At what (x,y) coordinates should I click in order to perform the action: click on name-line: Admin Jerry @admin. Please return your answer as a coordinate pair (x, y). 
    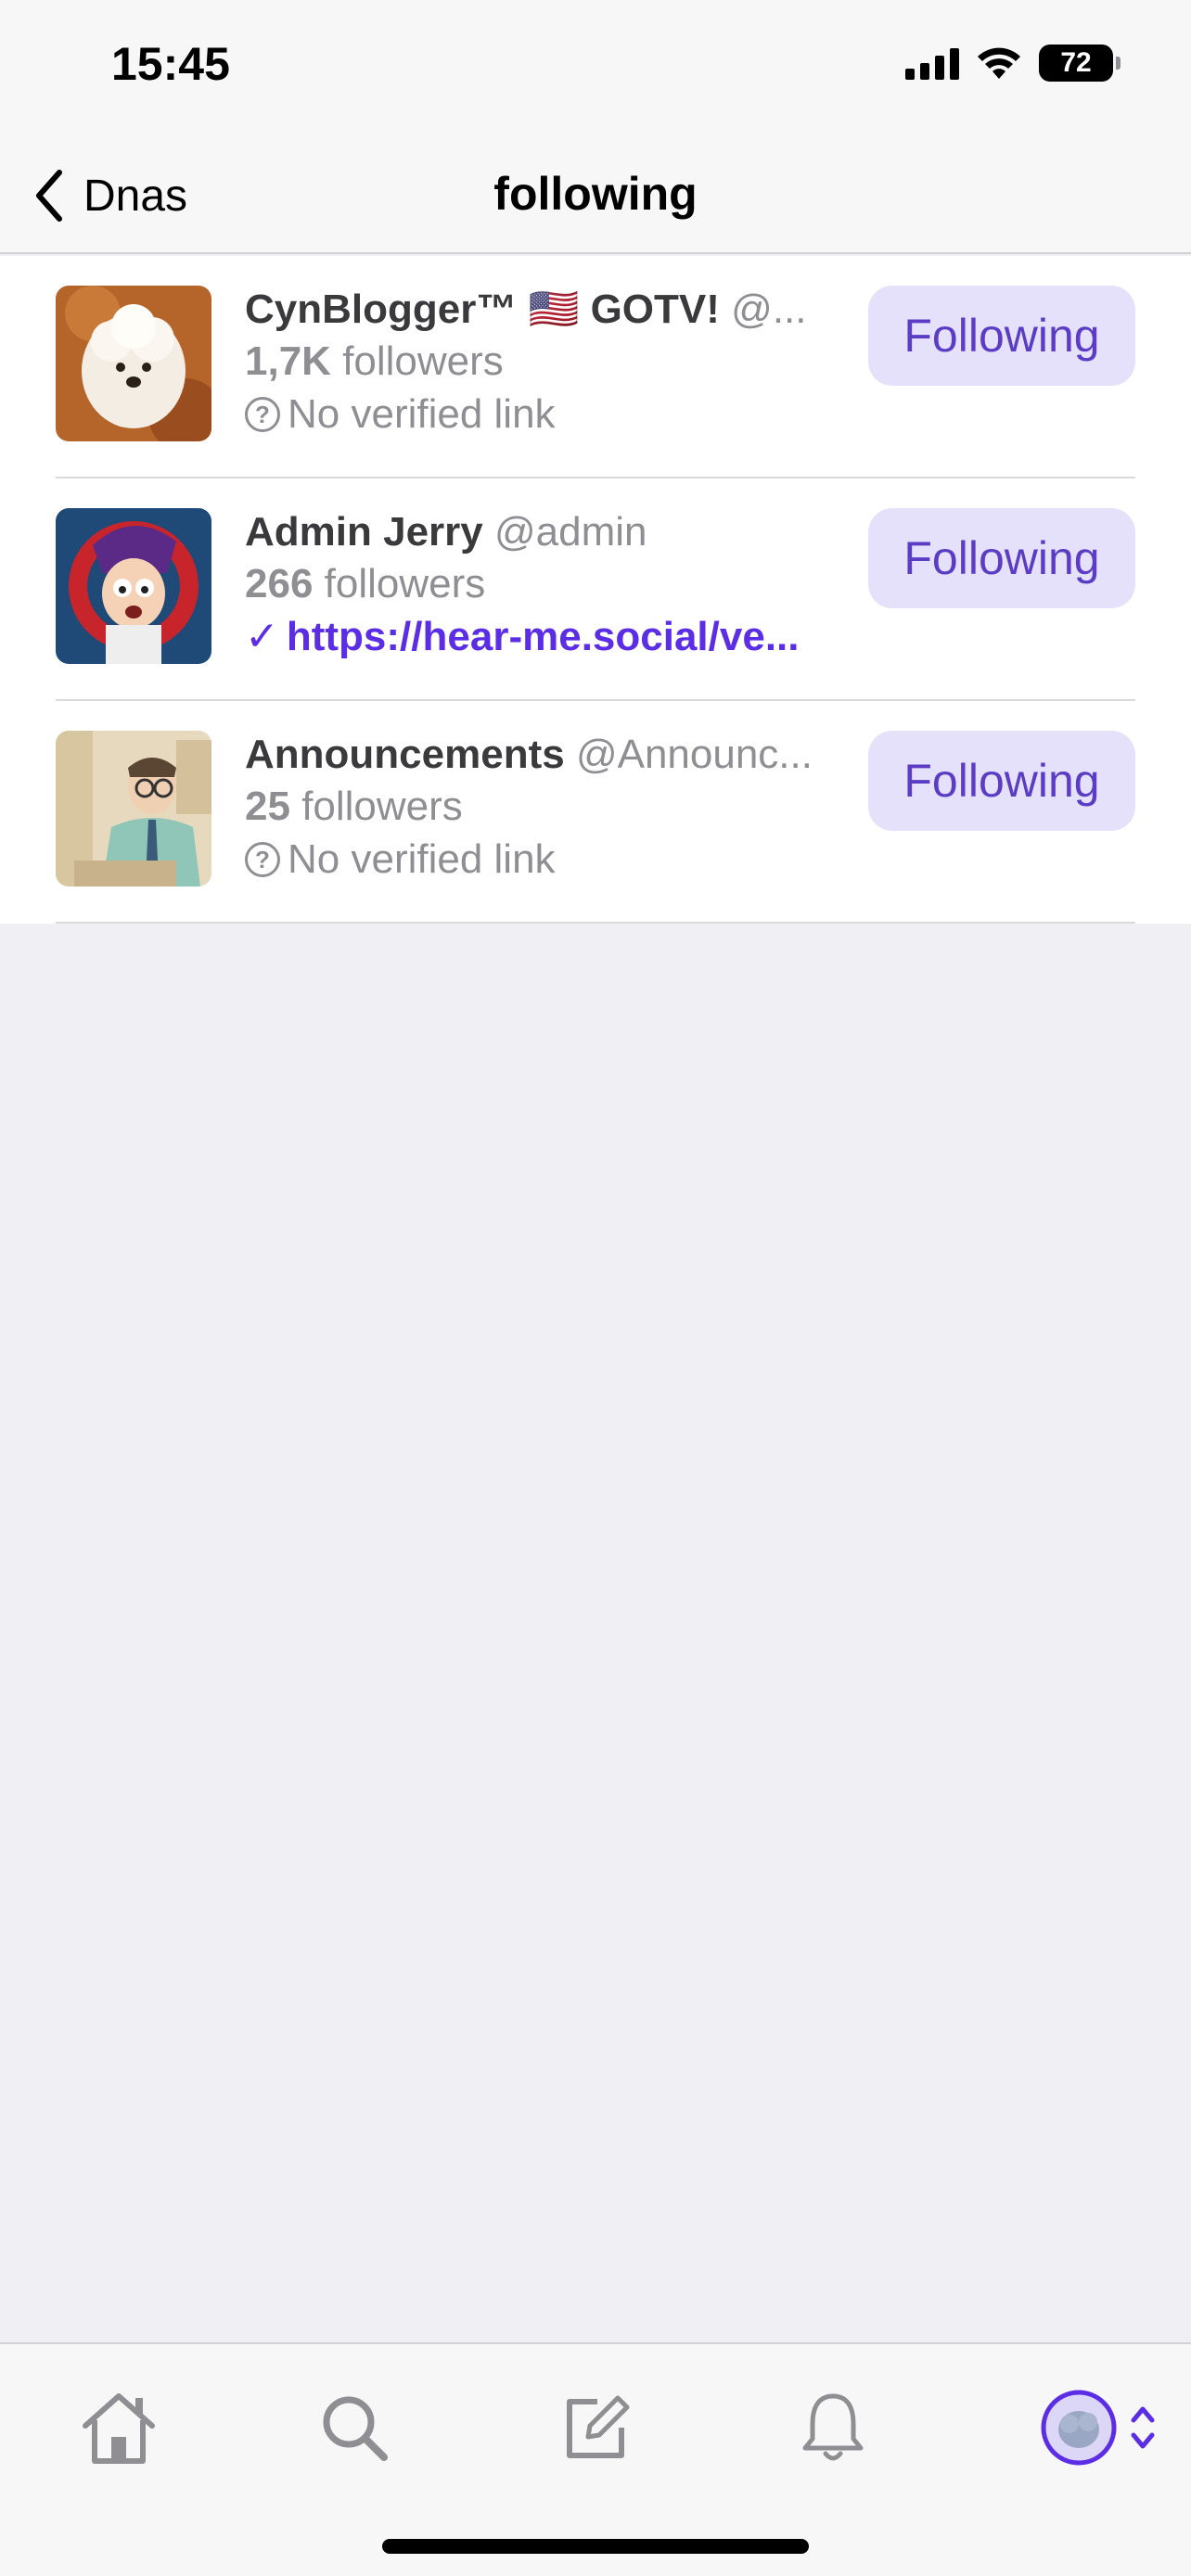
    Looking at the image, I should click on (565, 532).